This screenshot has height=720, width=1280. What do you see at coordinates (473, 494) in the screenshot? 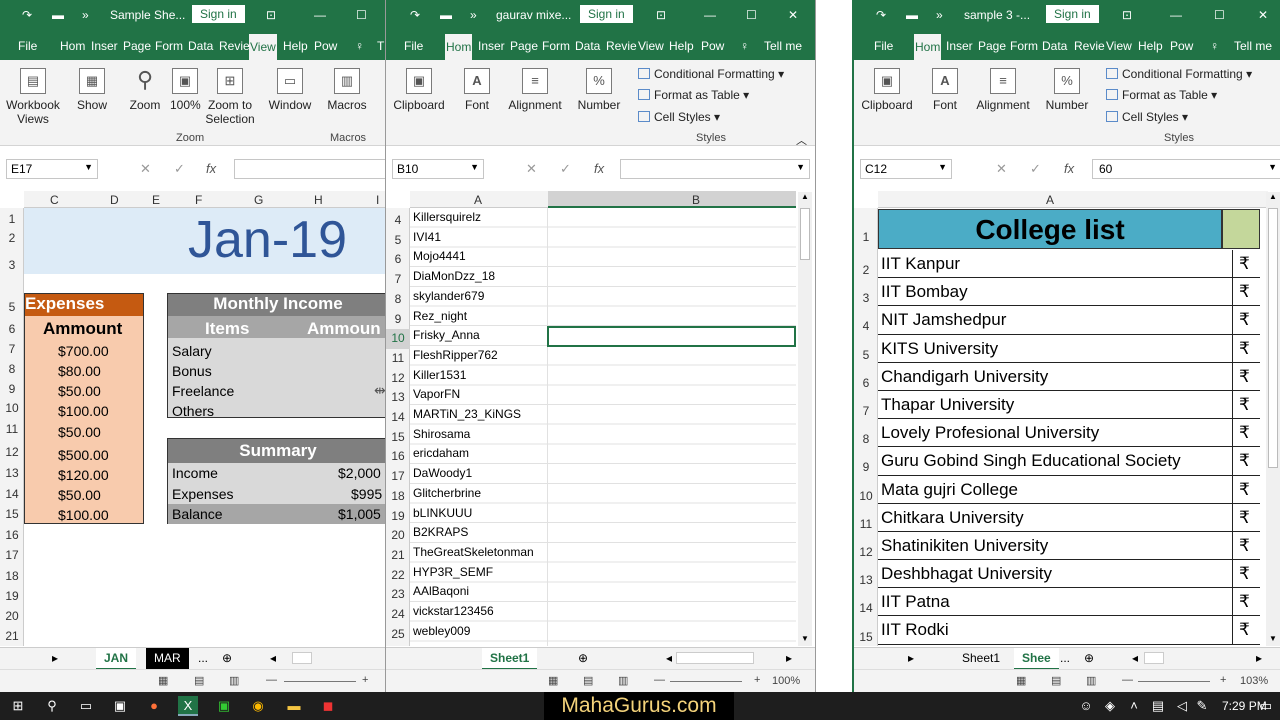
I see `name-cell: Glitcherbrine` at bounding box center [473, 494].